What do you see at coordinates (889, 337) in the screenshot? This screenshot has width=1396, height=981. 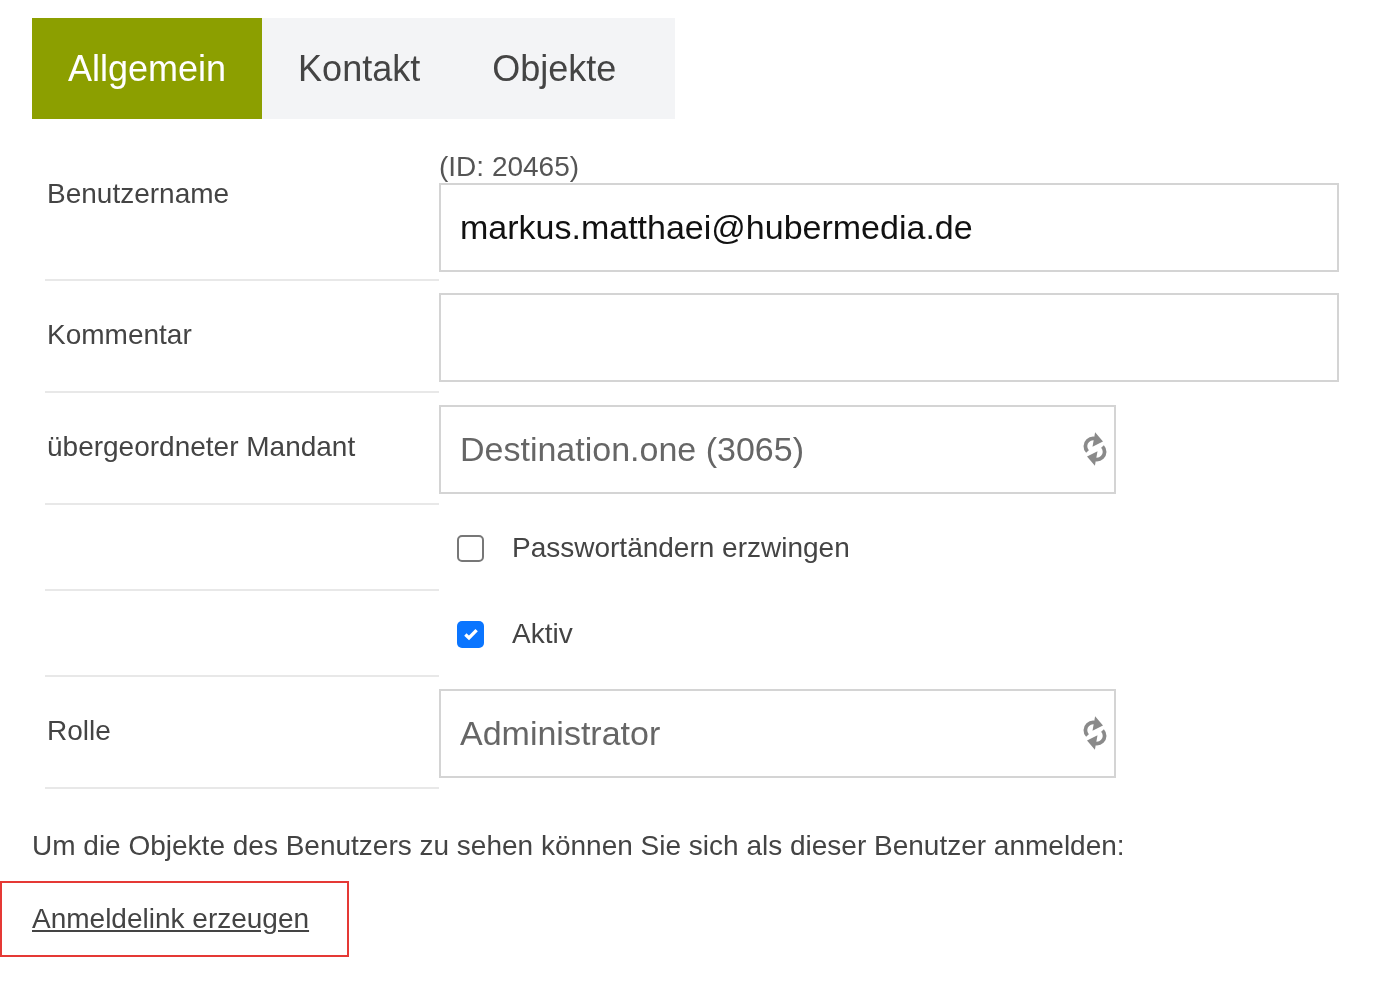 I see `text-field` at bounding box center [889, 337].